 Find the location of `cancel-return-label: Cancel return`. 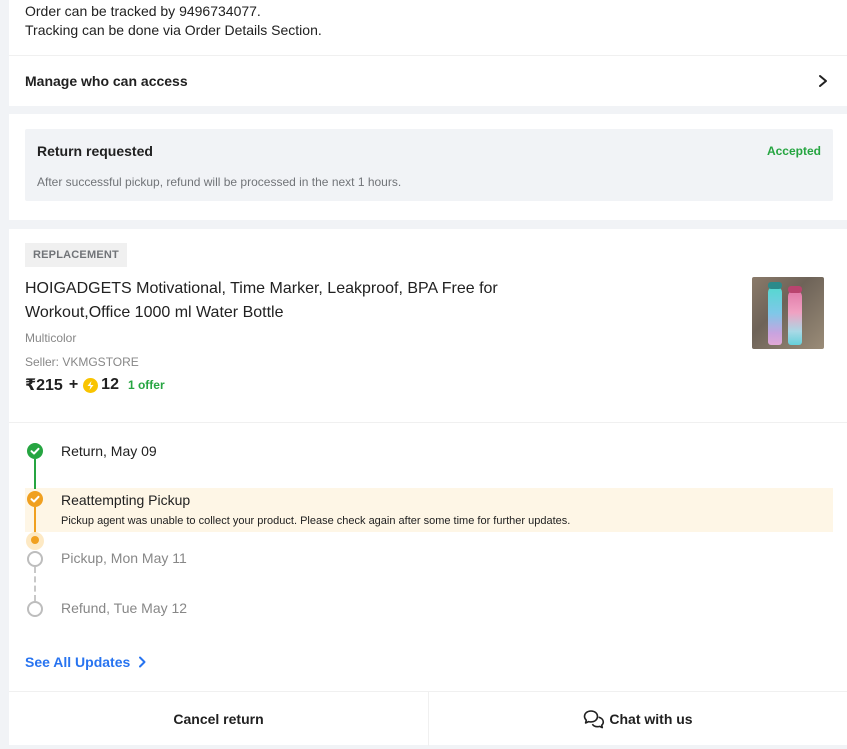

cancel-return-label: Cancel return is located at coordinates (218, 719).